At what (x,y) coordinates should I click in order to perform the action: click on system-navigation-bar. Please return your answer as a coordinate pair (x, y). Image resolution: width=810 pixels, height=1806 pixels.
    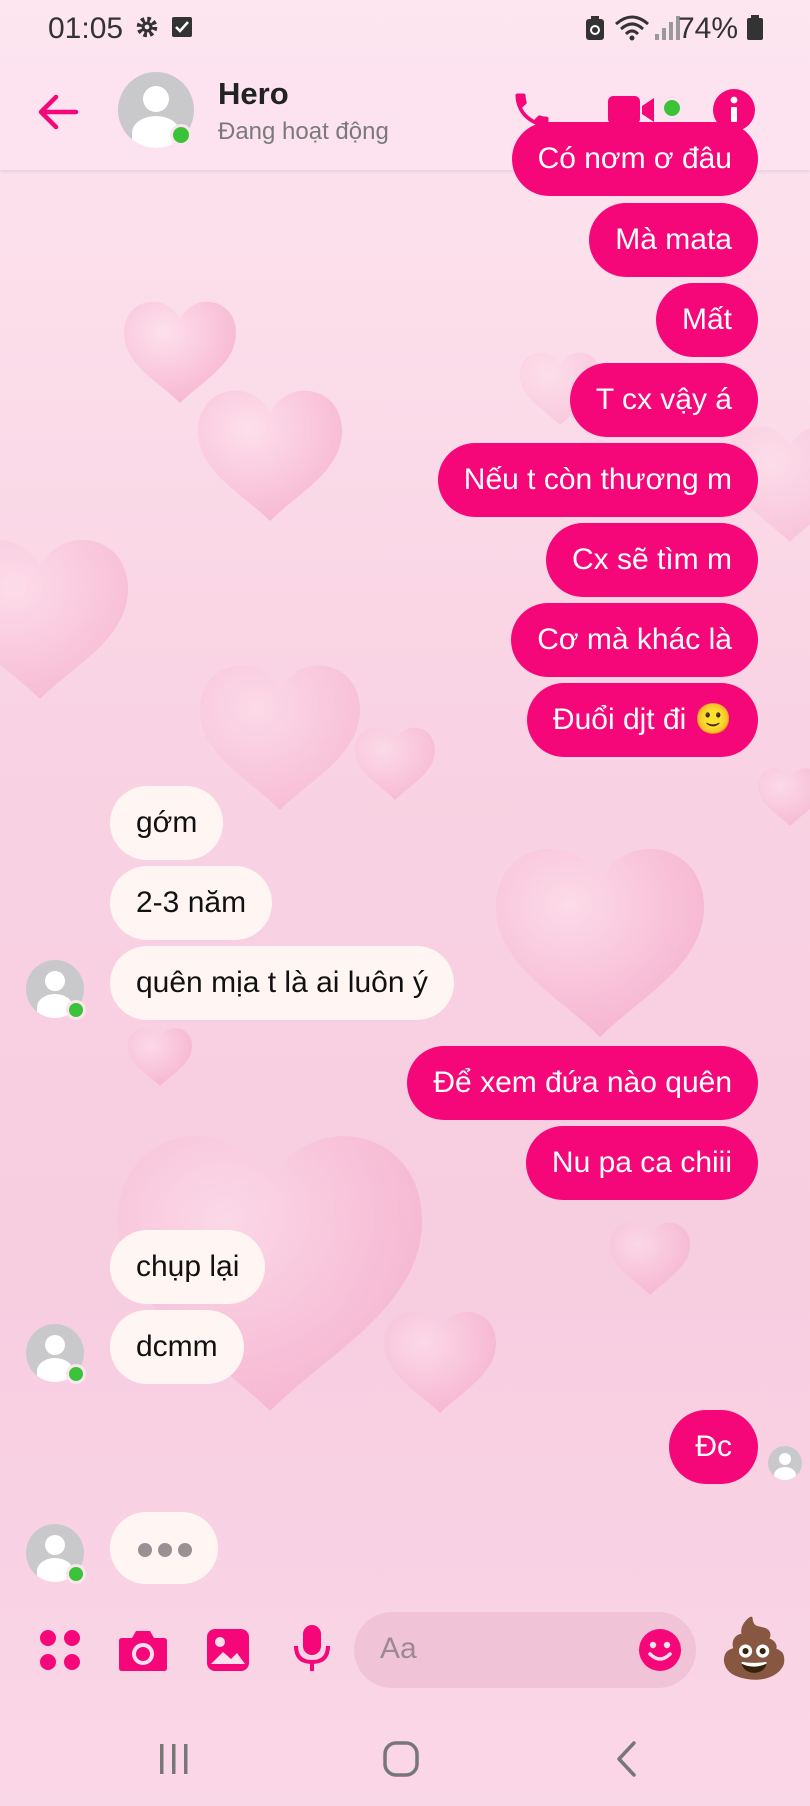
    Looking at the image, I should click on (405, 1764).